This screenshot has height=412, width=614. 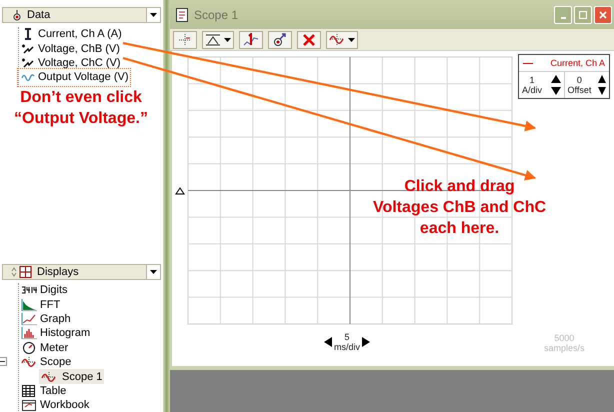 What do you see at coordinates (216, 15) in the screenshot?
I see `window-title: Scope 1` at bounding box center [216, 15].